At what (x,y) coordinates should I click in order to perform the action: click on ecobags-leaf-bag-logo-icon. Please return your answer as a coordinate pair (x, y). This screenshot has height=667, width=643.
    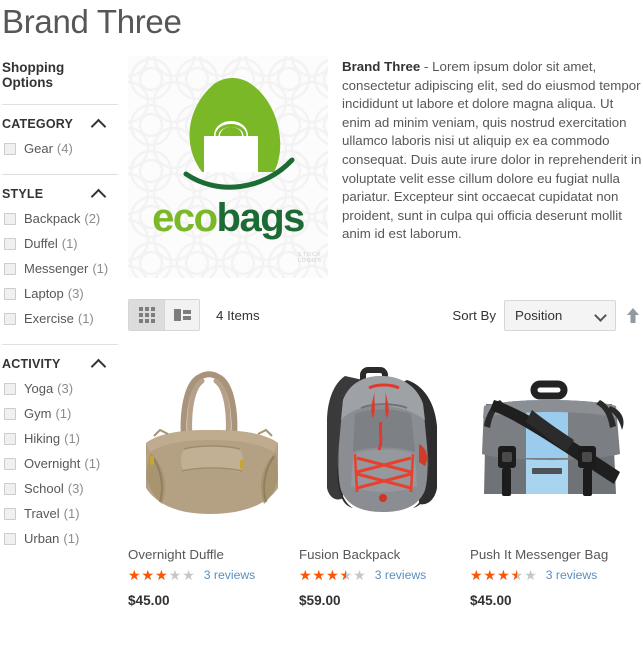
    Looking at the image, I should click on (239, 134).